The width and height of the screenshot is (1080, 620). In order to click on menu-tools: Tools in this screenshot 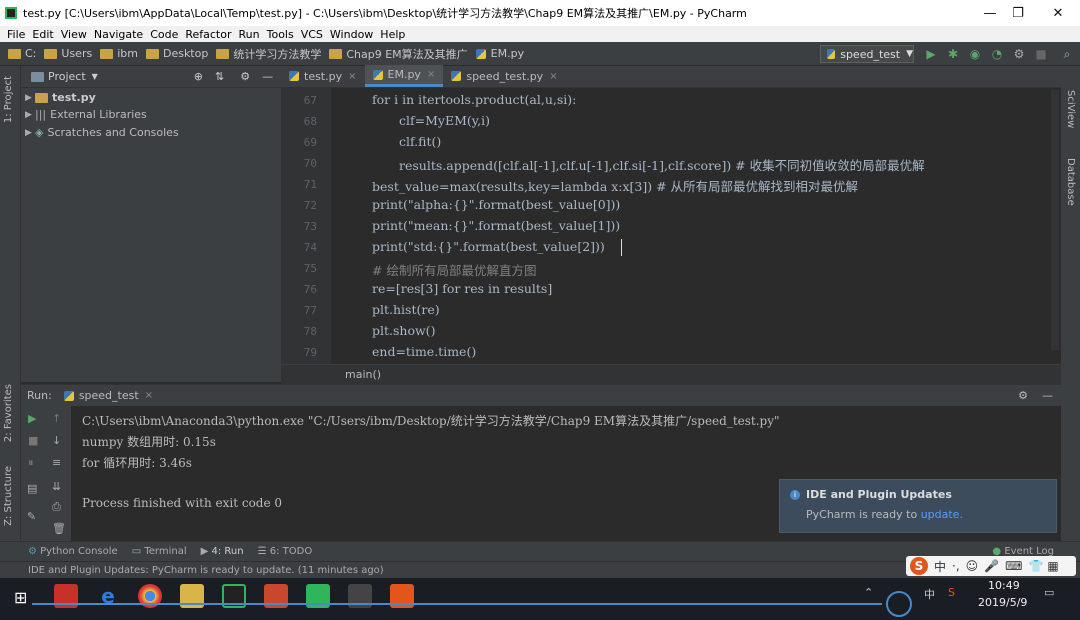, I will do `click(280, 34)`.